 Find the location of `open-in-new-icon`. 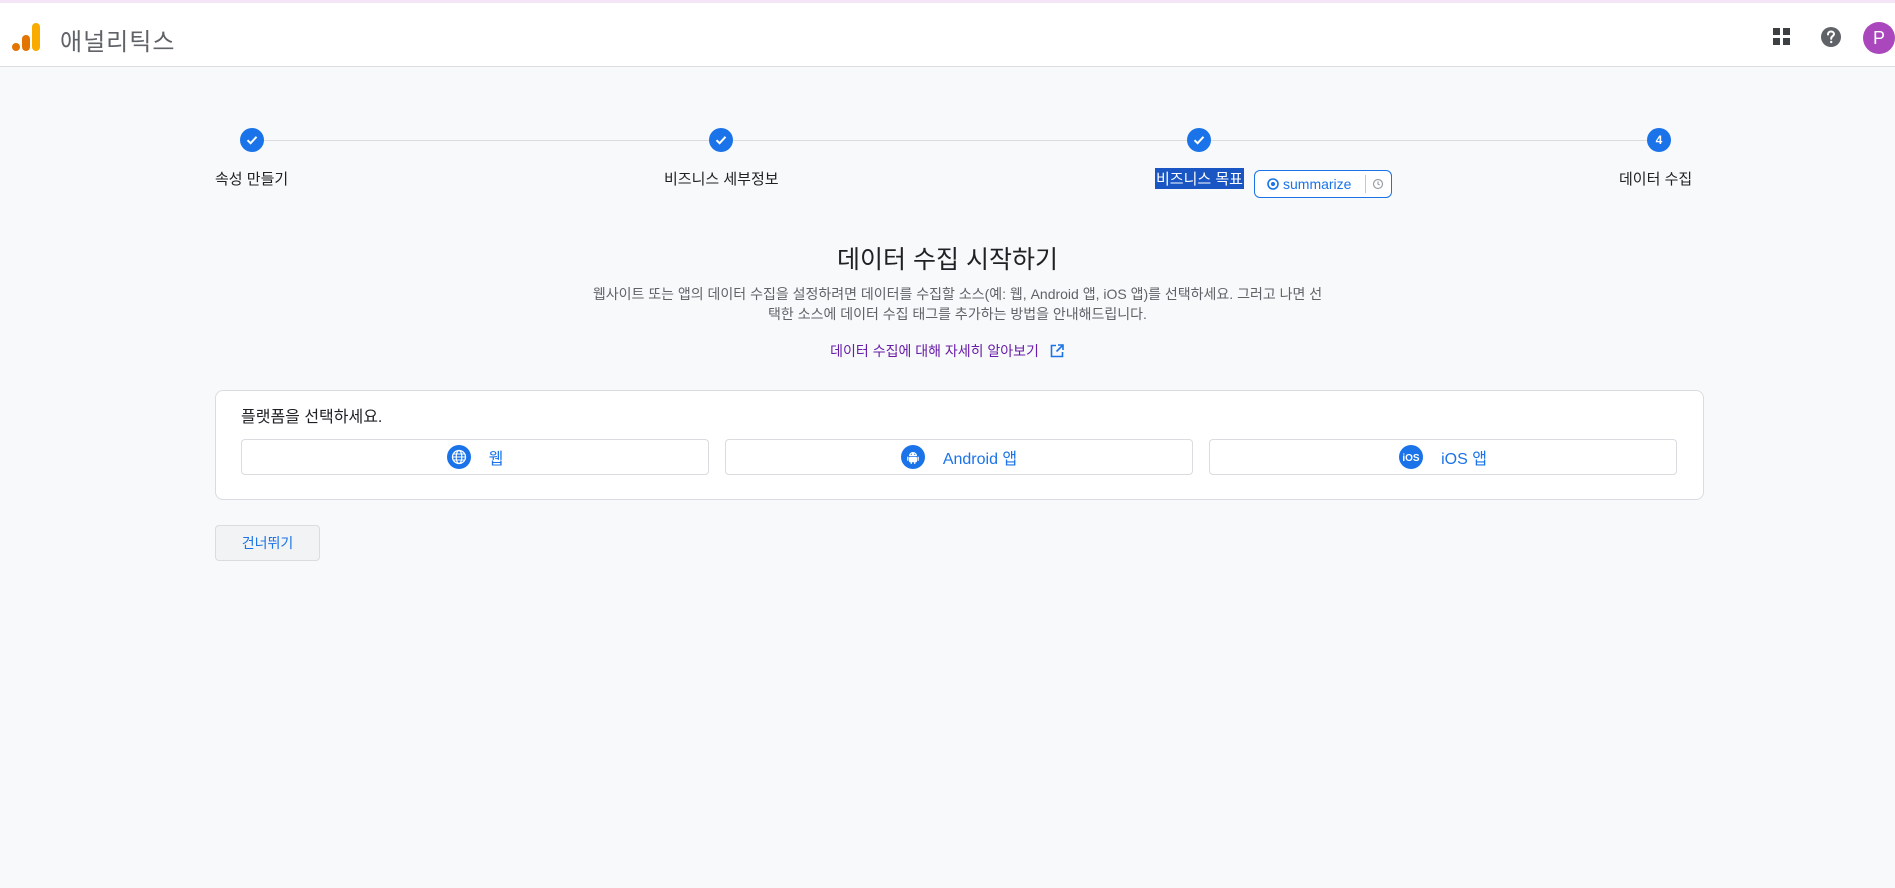

open-in-new-icon is located at coordinates (1057, 351).